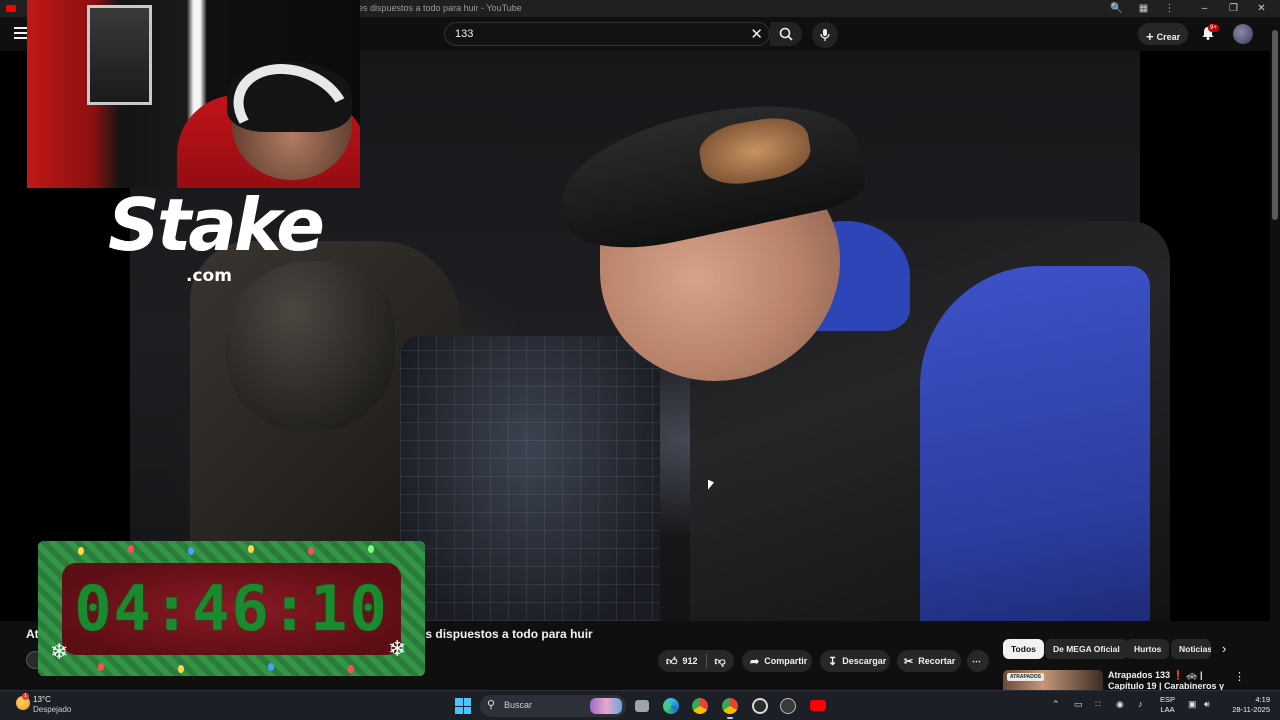  Describe the element at coordinates (25, 696) in the screenshot. I see `weather-alert-badge: 1` at that location.